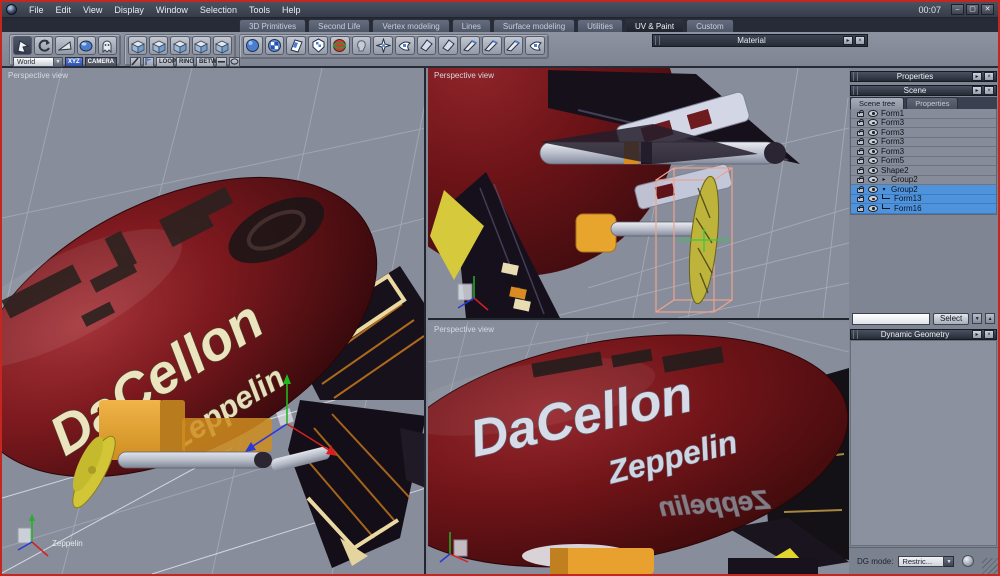 The width and height of the screenshot is (1000, 576). I want to click on tab-custom: Custom, so click(710, 25).